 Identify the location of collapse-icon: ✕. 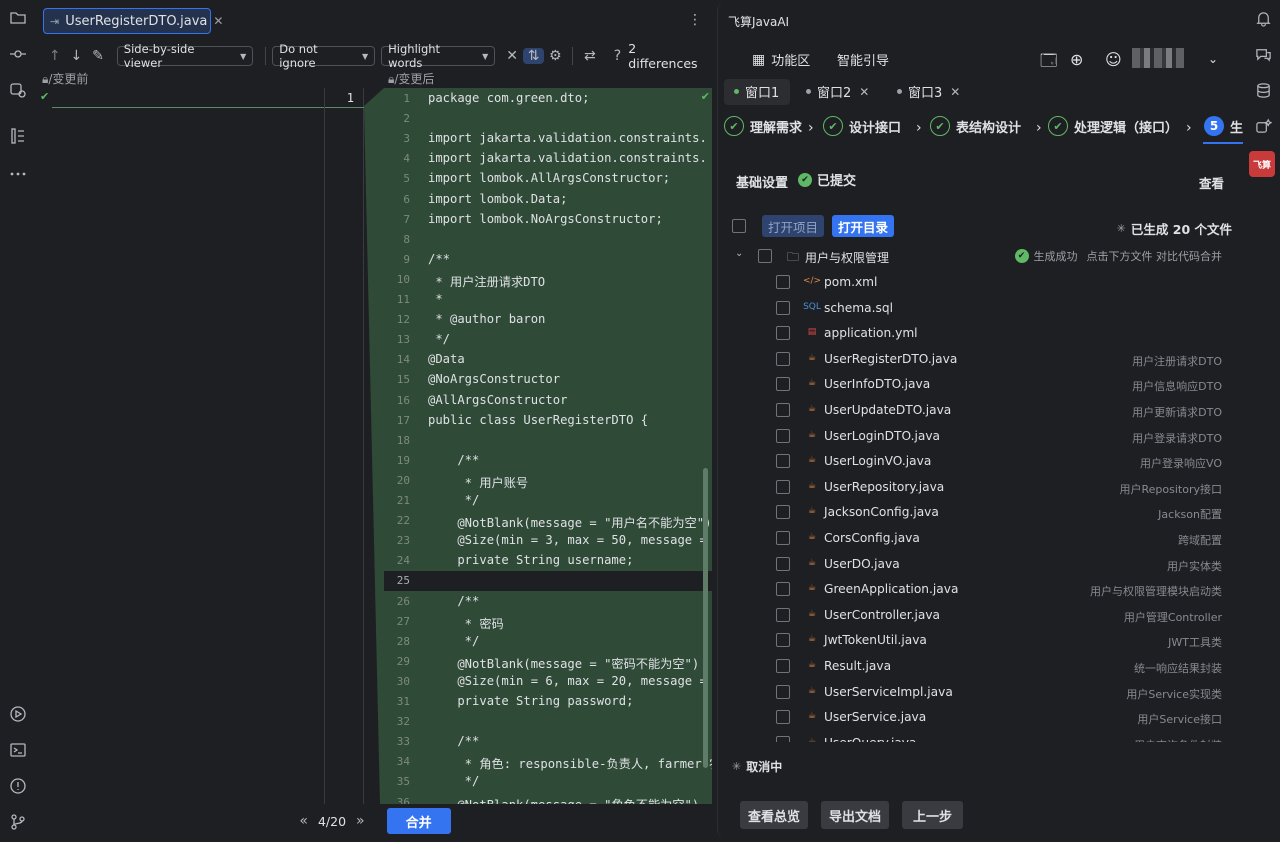
(512, 56).